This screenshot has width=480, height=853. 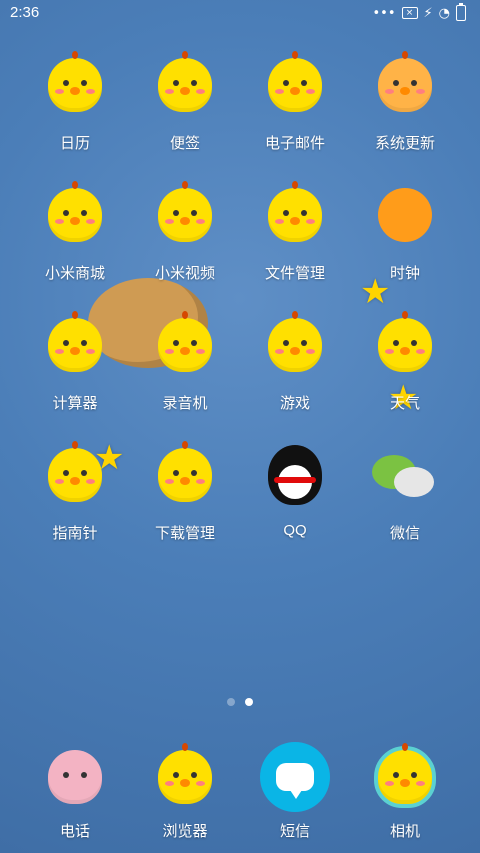 What do you see at coordinates (74, 831) in the screenshot?
I see `dock-label: 电话` at bounding box center [74, 831].